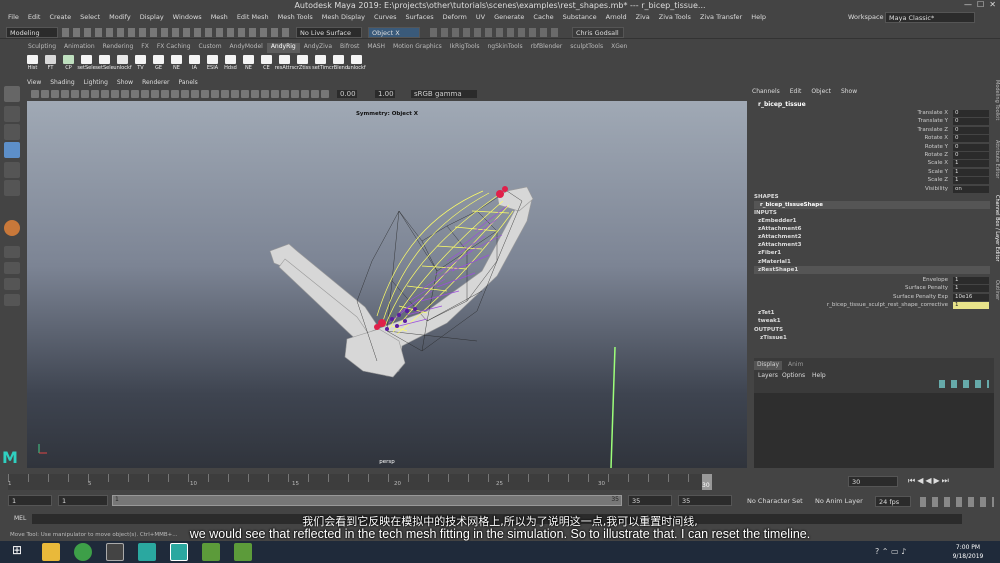 This screenshot has height=563, width=1000. What do you see at coordinates (318, 48) in the screenshot?
I see `shelf-tab-andyziva: AndyZiva` at bounding box center [318, 48].